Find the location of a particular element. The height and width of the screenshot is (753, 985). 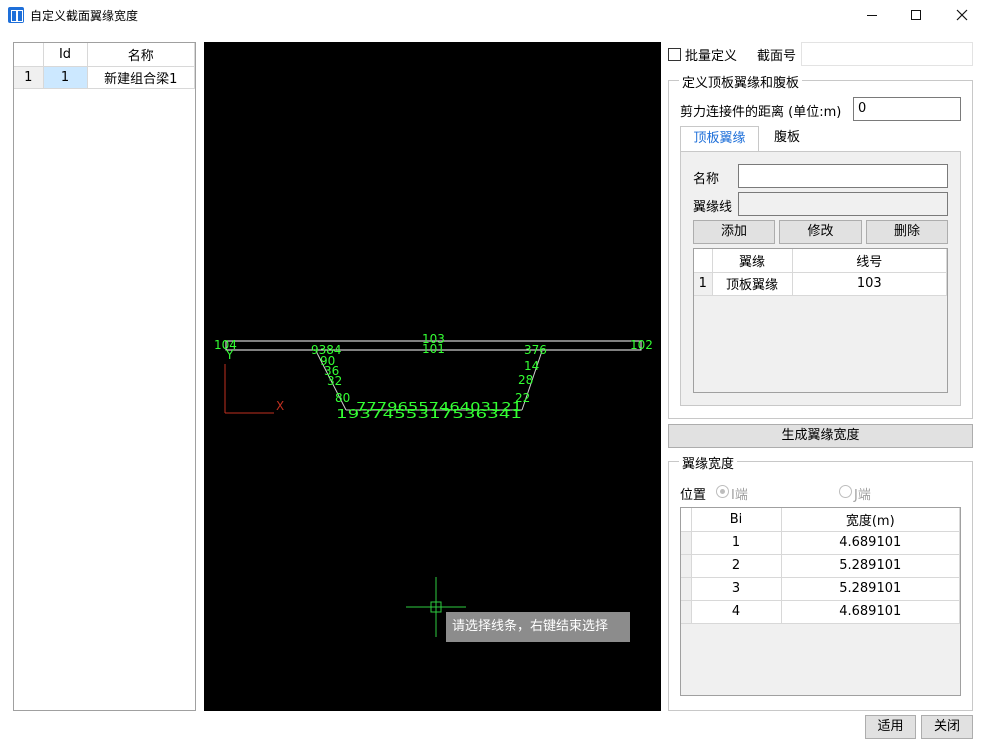

table-row: 2 5.289101 is located at coordinates (820, 566).